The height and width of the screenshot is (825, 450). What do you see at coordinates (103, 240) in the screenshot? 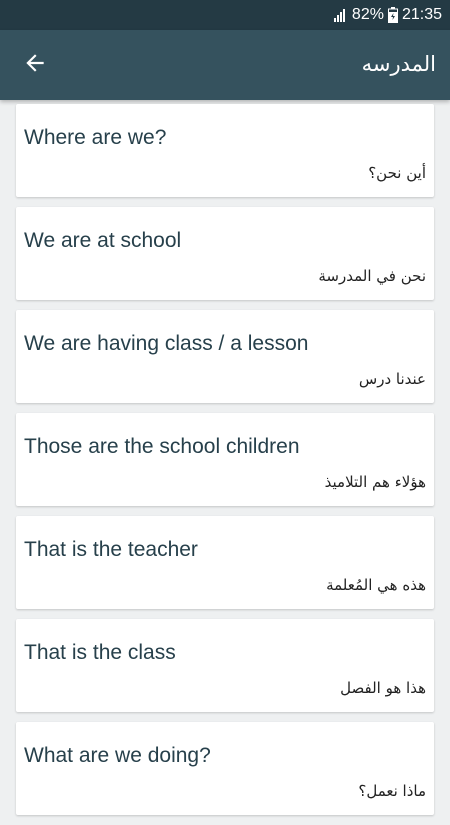
I see `phrase-english: We are at school` at bounding box center [103, 240].